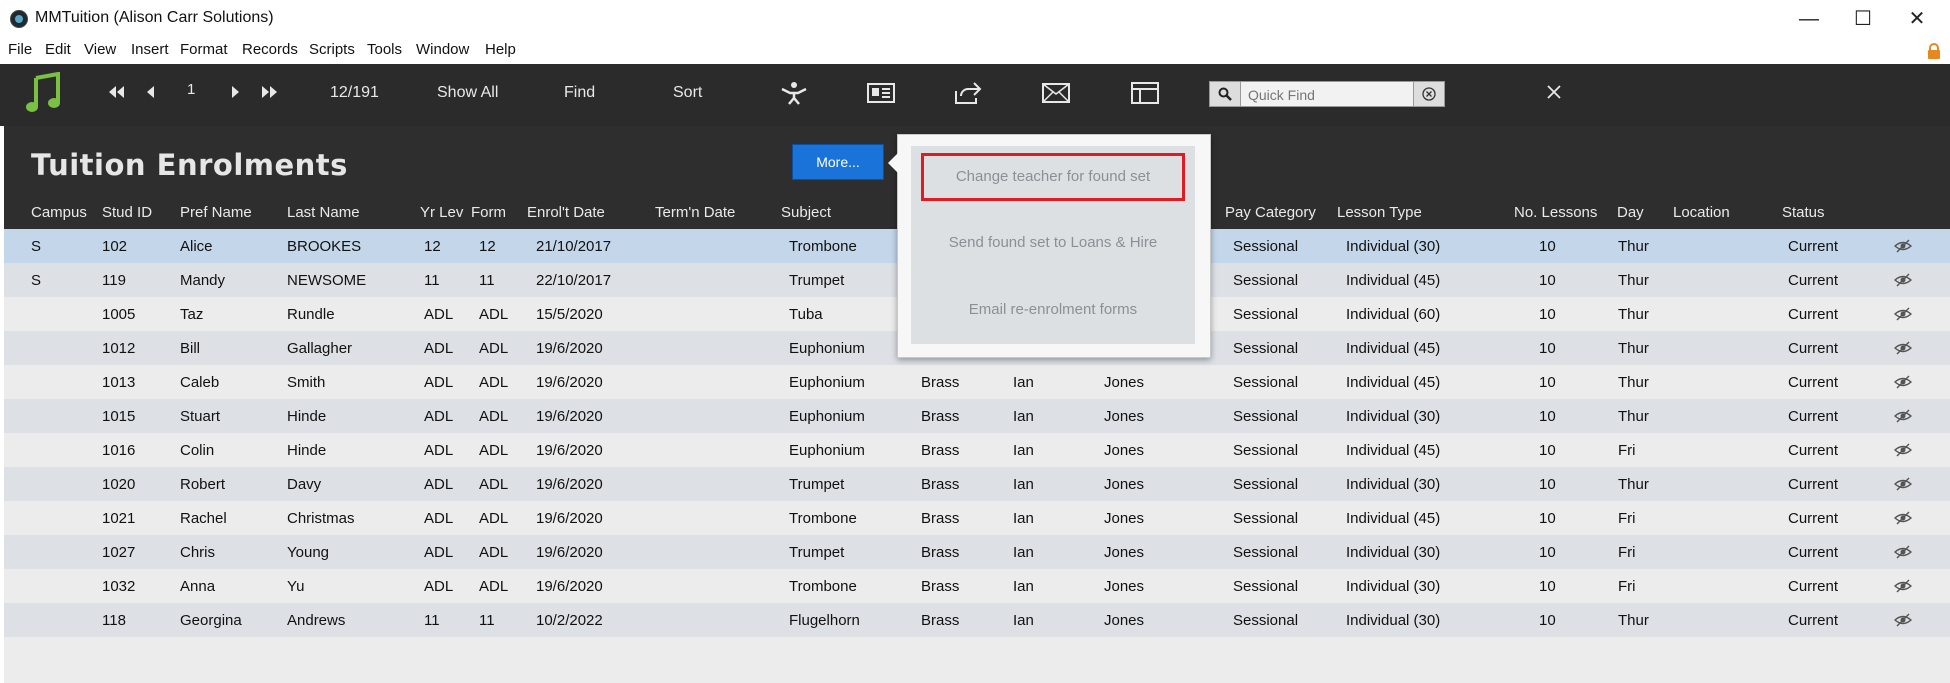 The width and height of the screenshot is (1950, 683). Describe the element at coordinates (384, 49) in the screenshot. I see `menu-tools: Tools` at that location.